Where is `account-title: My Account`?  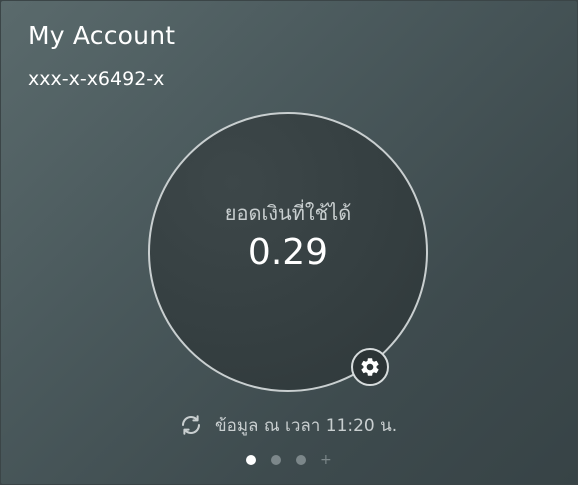
account-title: My Account is located at coordinates (102, 35).